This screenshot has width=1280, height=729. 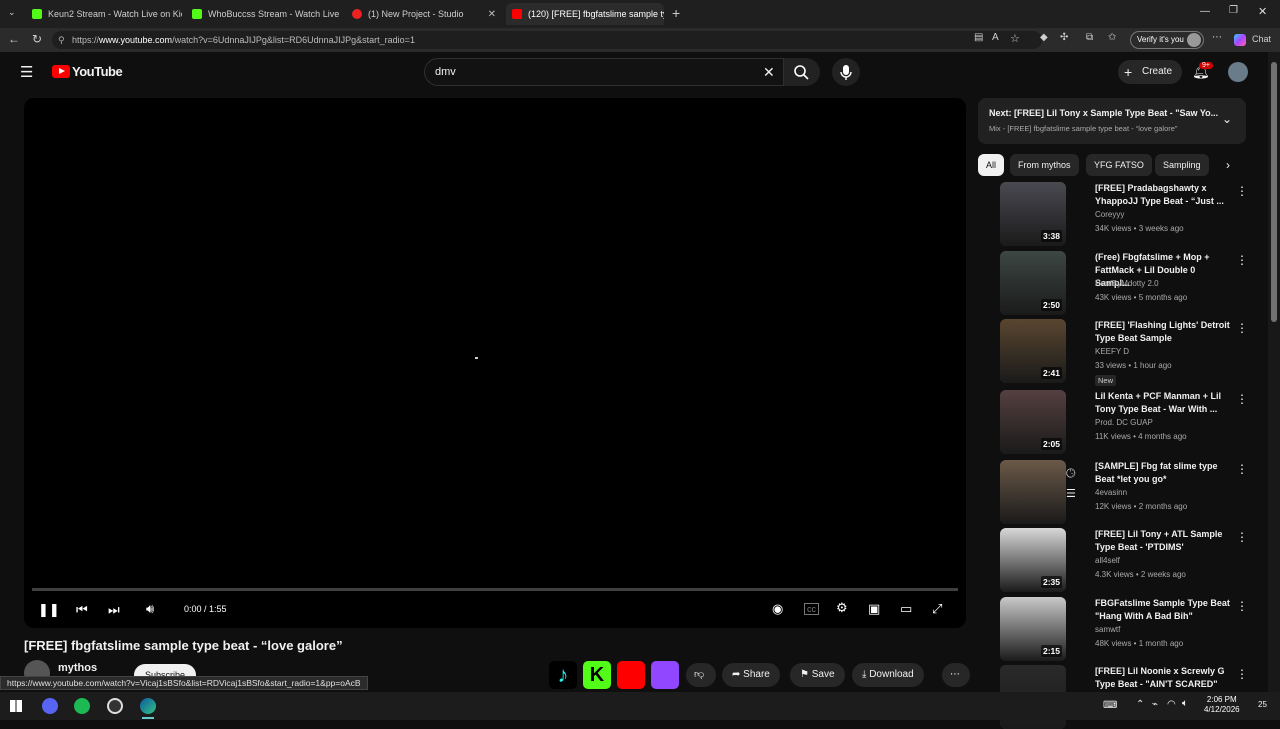 What do you see at coordinates (1071, 473) in the screenshot?
I see `watch-later-clock-icon: 🕓︎` at bounding box center [1071, 473].